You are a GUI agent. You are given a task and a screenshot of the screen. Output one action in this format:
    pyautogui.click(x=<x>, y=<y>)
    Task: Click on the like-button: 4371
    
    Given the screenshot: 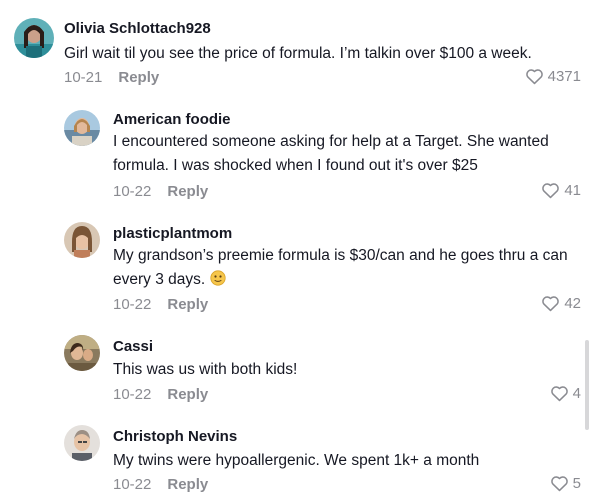 What is the action you would take?
    pyautogui.click(x=553, y=76)
    